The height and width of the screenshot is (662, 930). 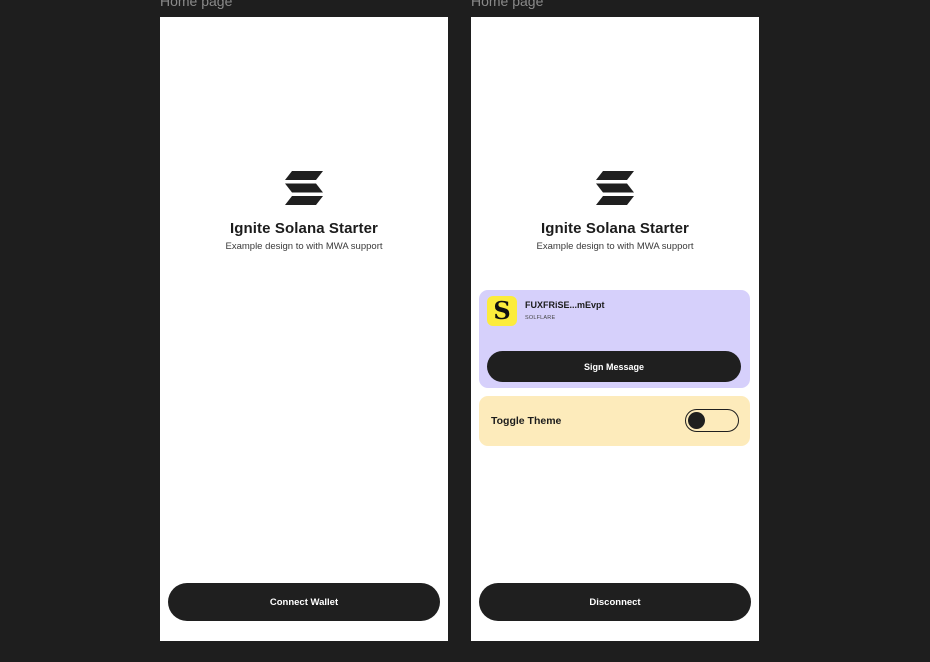 What do you see at coordinates (614, 339) in the screenshot?
I see `wallet-card: S FUXFRiSE...mEvpt SOLFLARE Sign Message` at bounding box center [614, 339].